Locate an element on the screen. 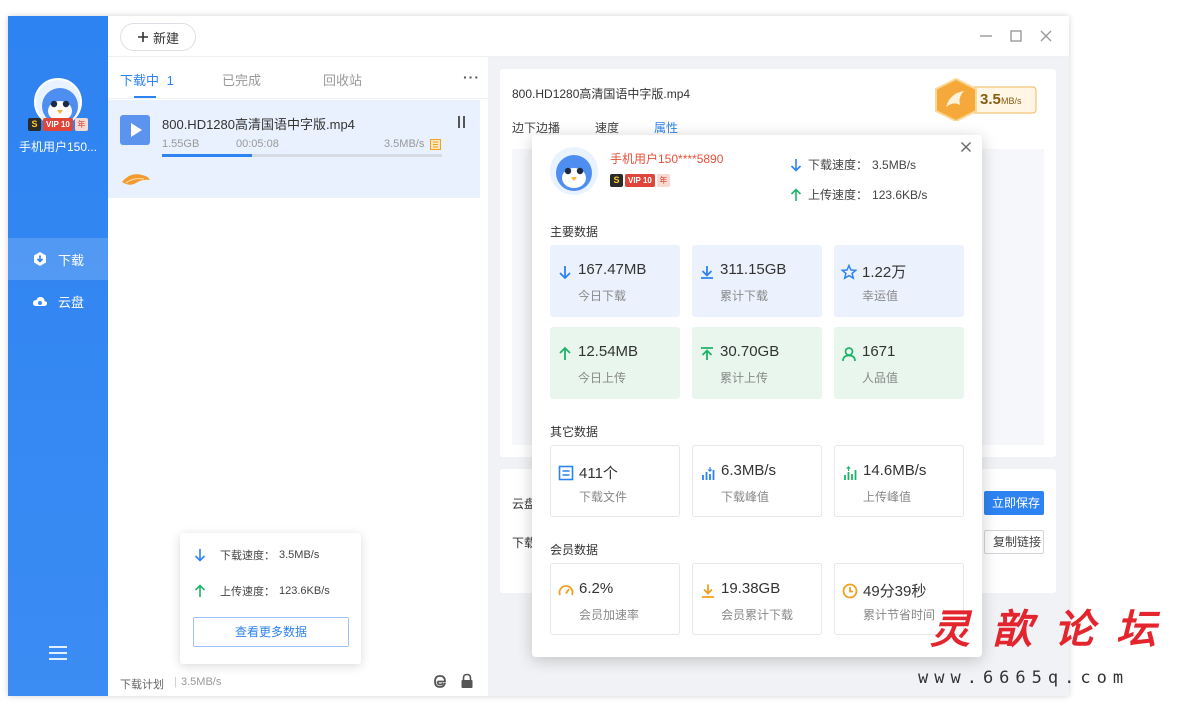  stat-value: 14.6MB/s is located at coordinates (895, 470).